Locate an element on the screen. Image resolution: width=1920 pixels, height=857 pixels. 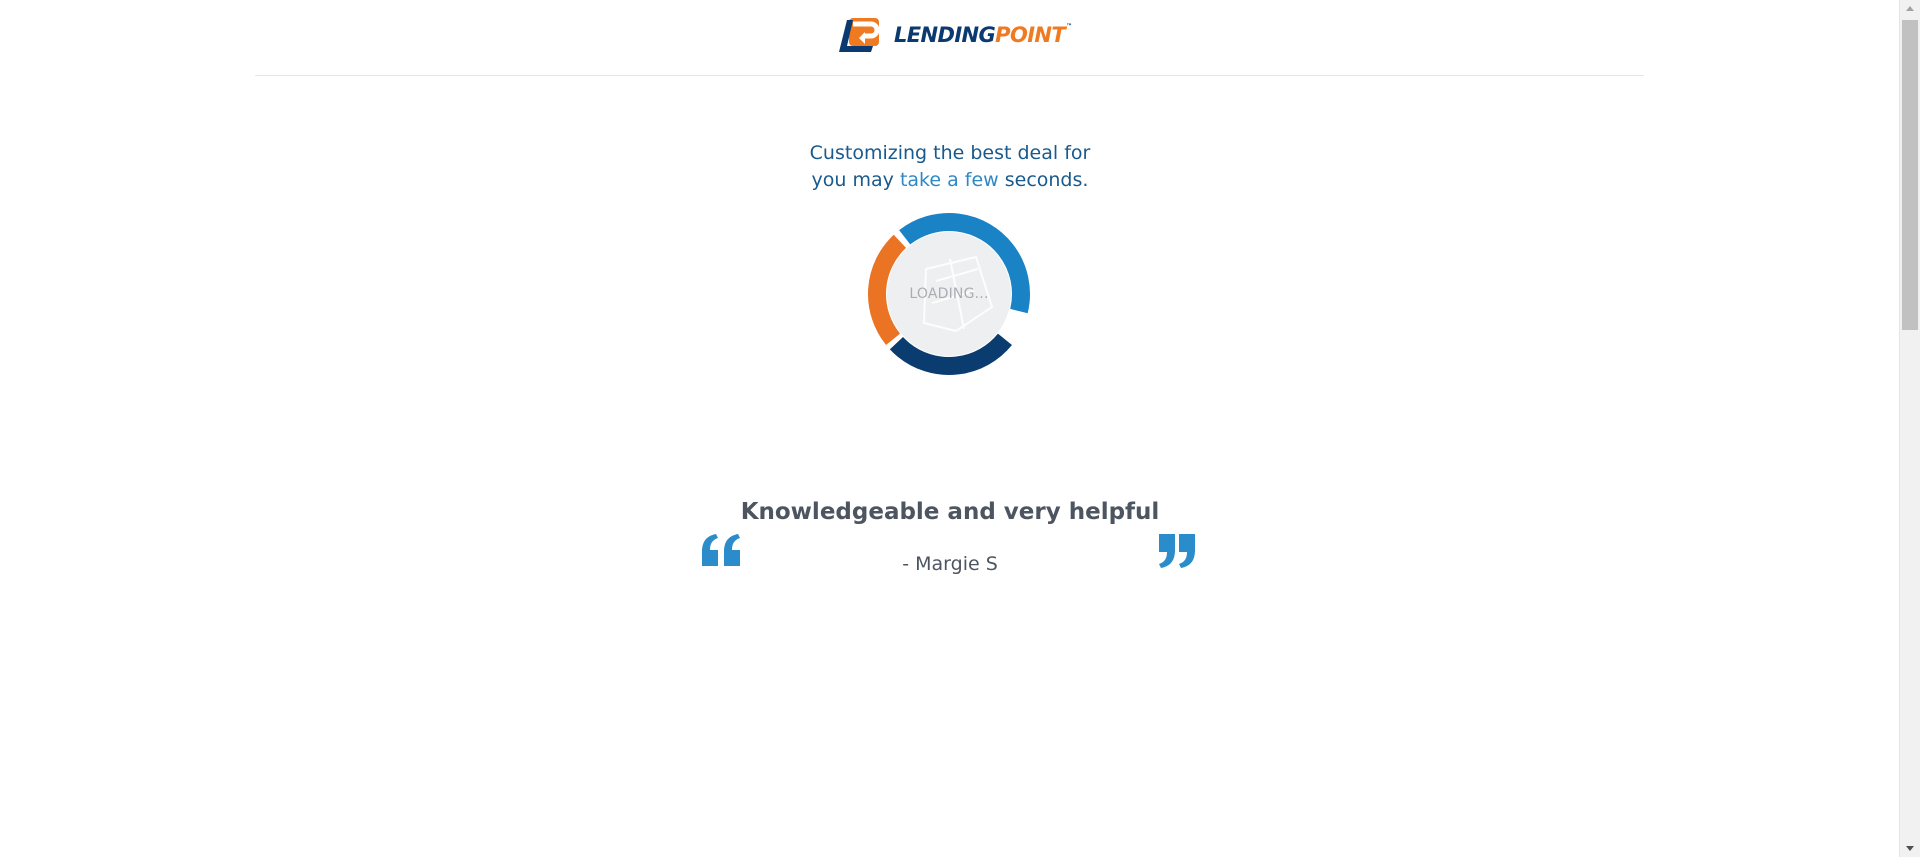
scroll-up-arrow-icon is located at coordinates (1910, 8).